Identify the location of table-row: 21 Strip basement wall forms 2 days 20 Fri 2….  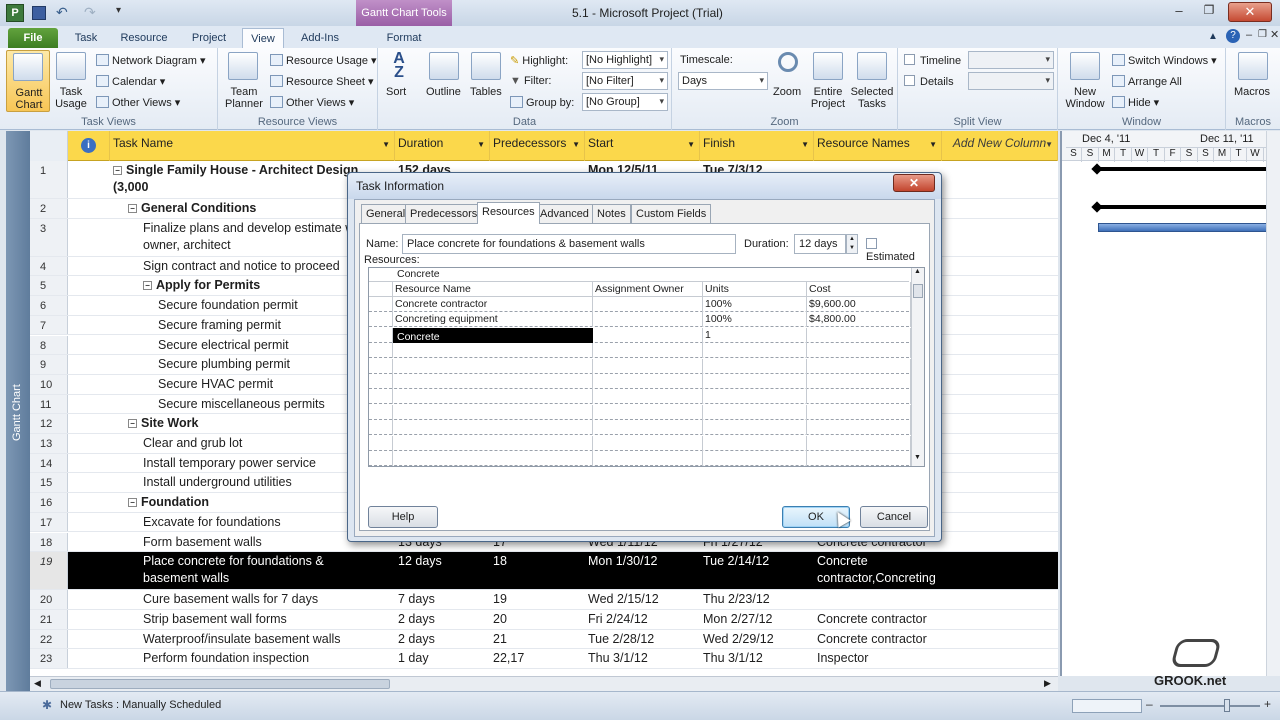
(544, 619).